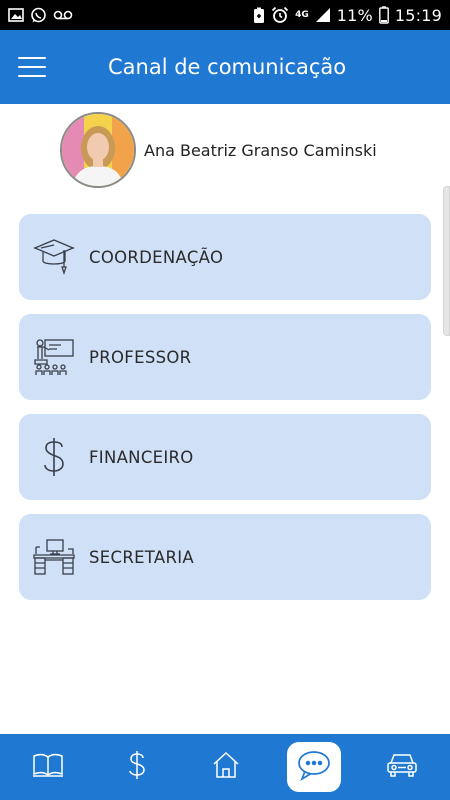 The height and width of the screenshot is (800, 450). What do you see at coordinates (225, 557) in the screenshot?
I see `menu-item-secretaria: SECRETARIA` at bounding box center [225, 557].